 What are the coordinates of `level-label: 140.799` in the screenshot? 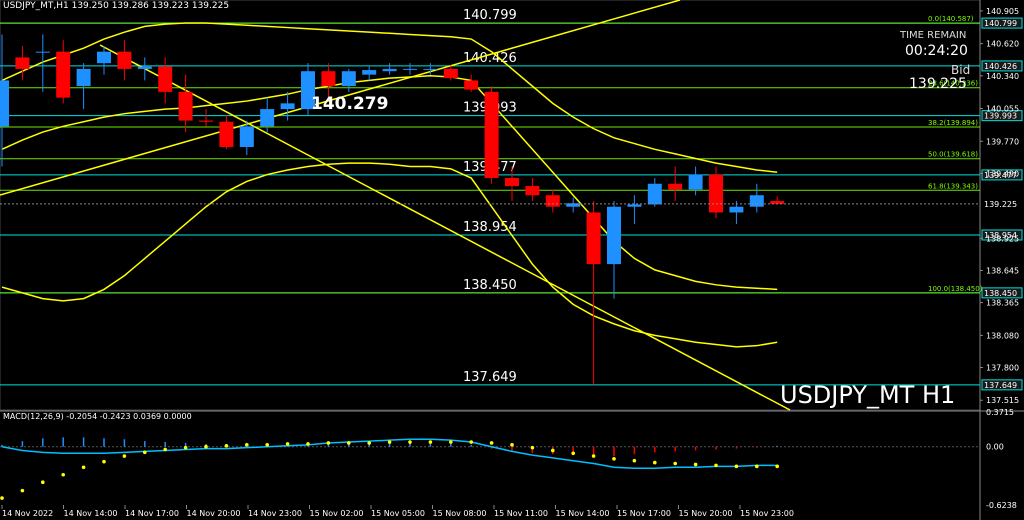 It's located at (490, 15).